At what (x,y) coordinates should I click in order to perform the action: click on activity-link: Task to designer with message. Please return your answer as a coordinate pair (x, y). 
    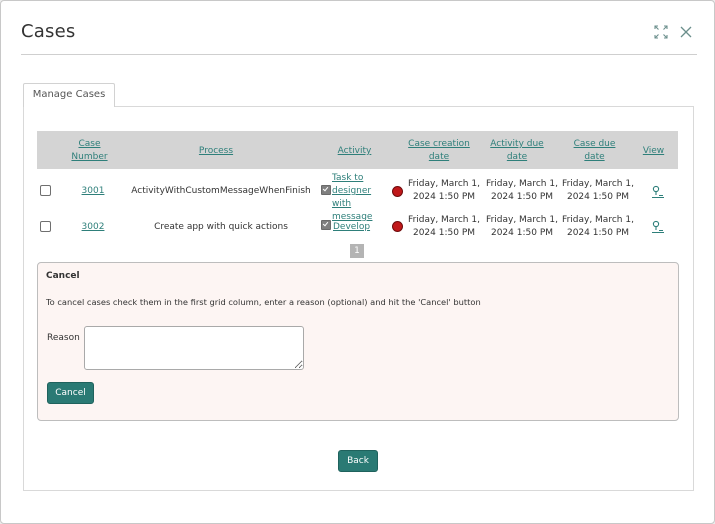
    Looking at the image, I should click on (361, 198).